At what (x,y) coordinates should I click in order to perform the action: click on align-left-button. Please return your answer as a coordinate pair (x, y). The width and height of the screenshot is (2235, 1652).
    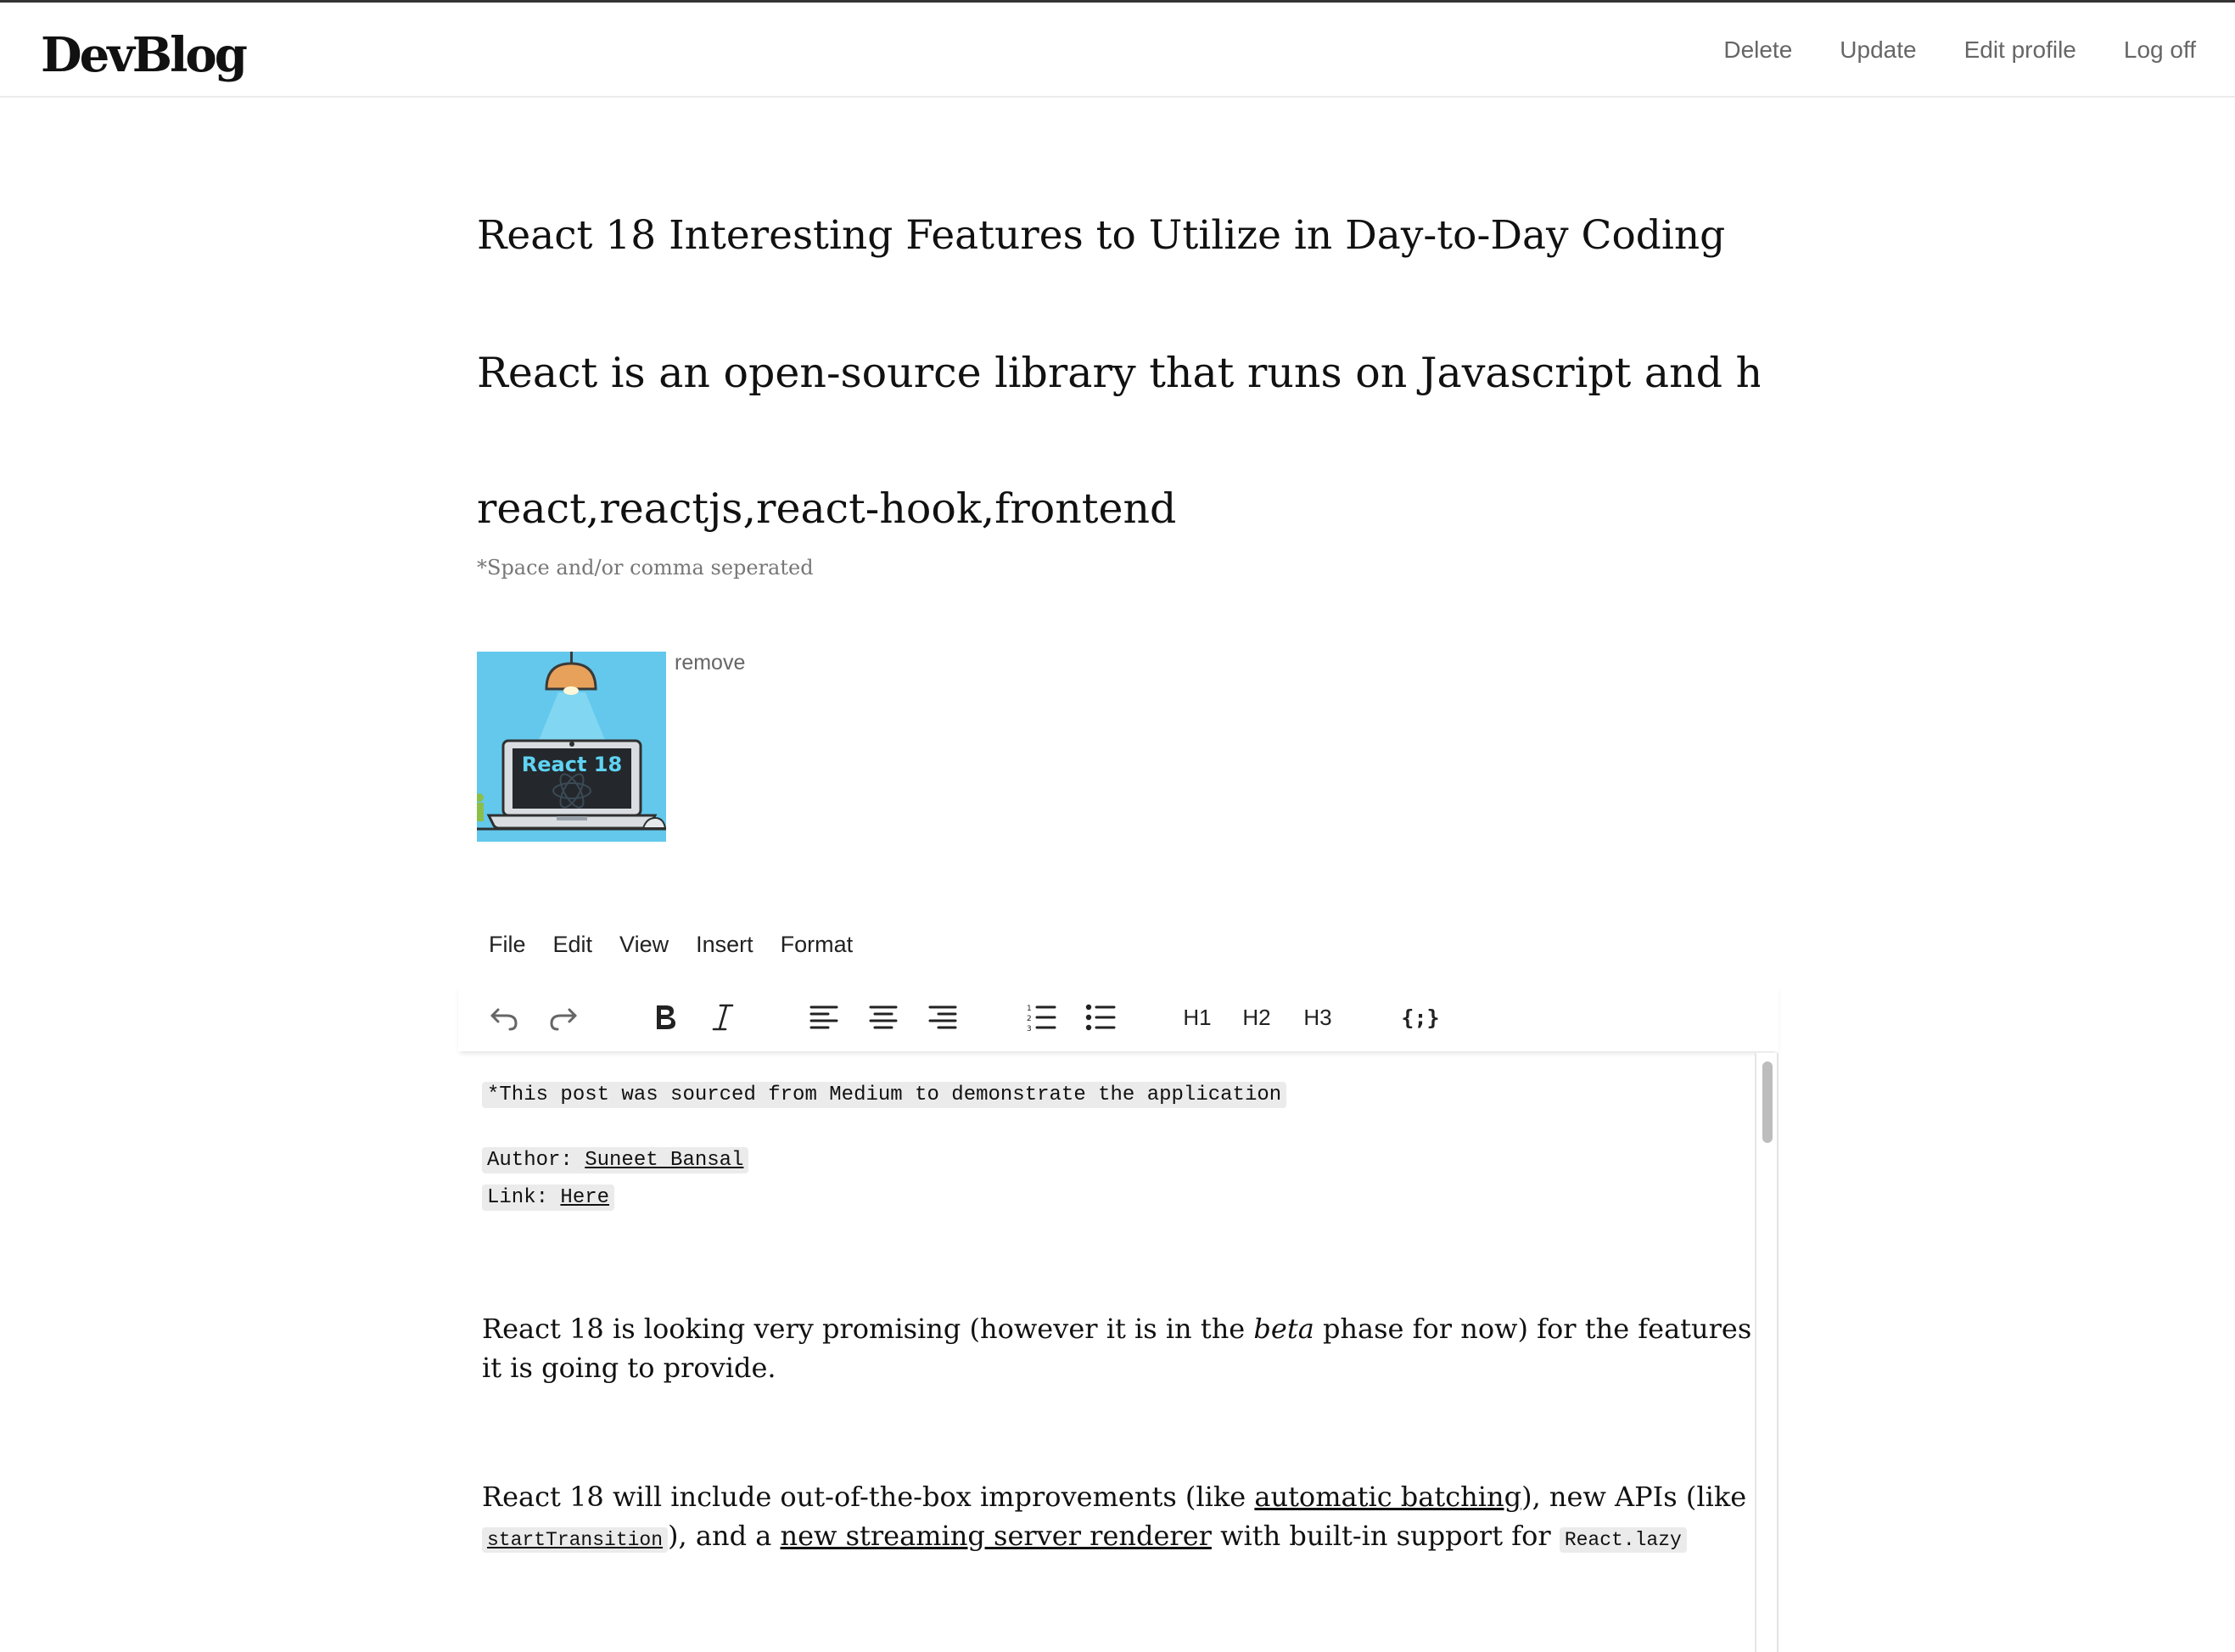
    Looking at the image, I should click on (823, 1018).